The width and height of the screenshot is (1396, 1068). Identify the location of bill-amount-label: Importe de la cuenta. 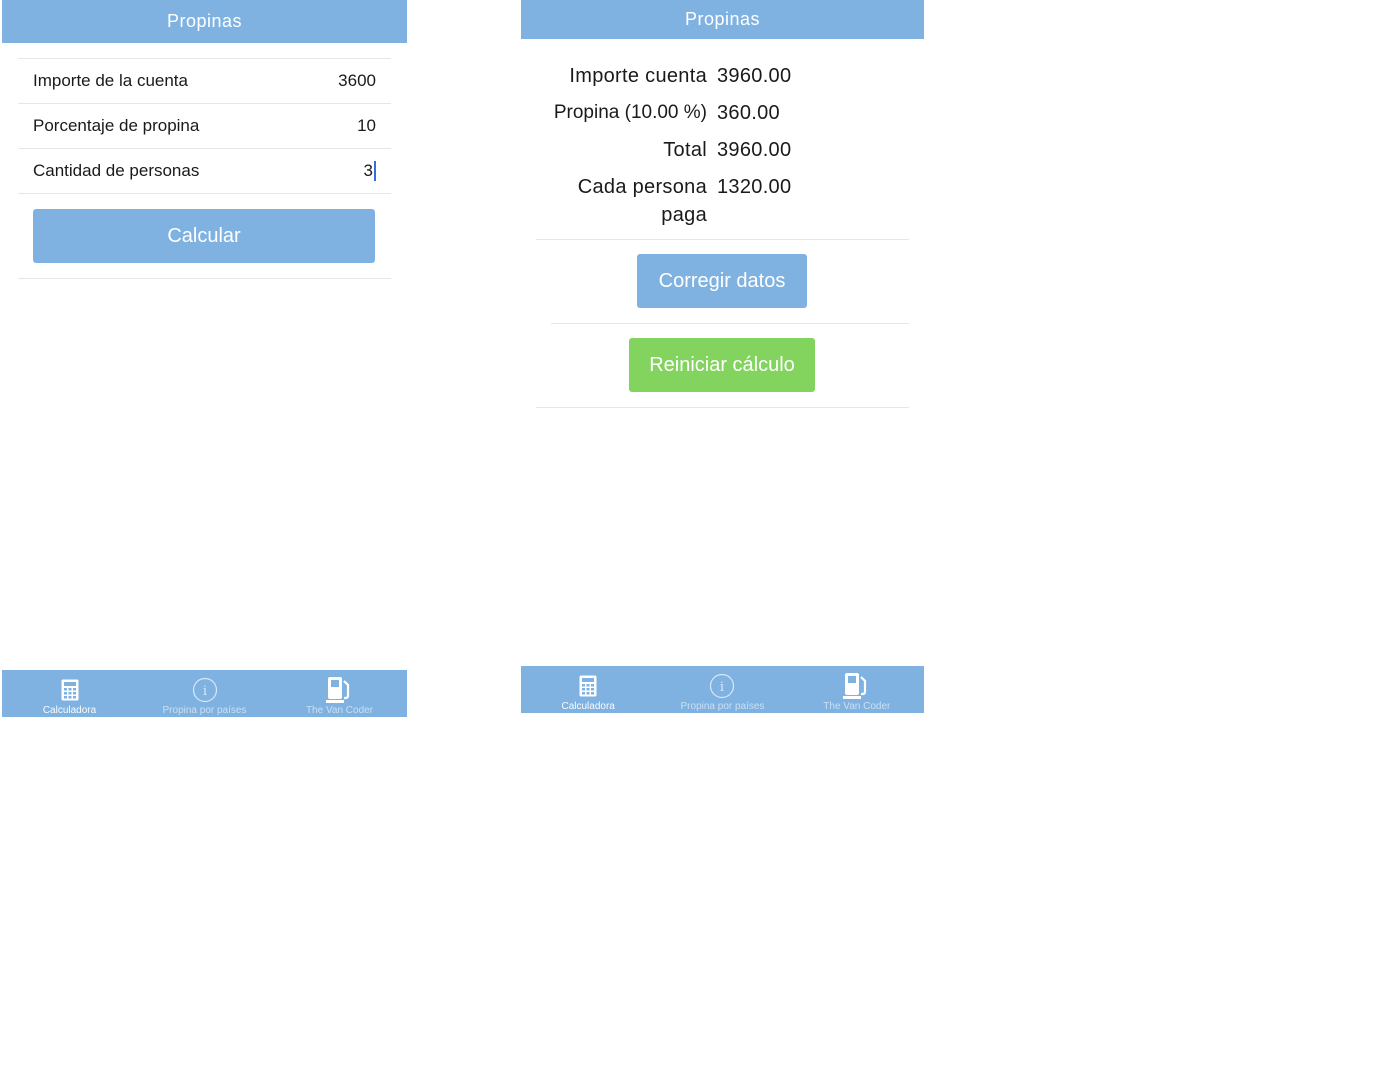
(110, 80).